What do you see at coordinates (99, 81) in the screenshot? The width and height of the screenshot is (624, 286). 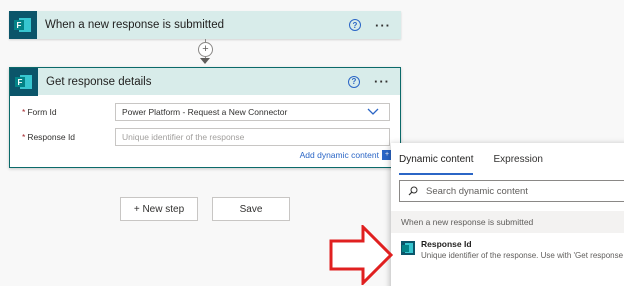 I see `action-title: Get response details` at bounding box center [99, 81].